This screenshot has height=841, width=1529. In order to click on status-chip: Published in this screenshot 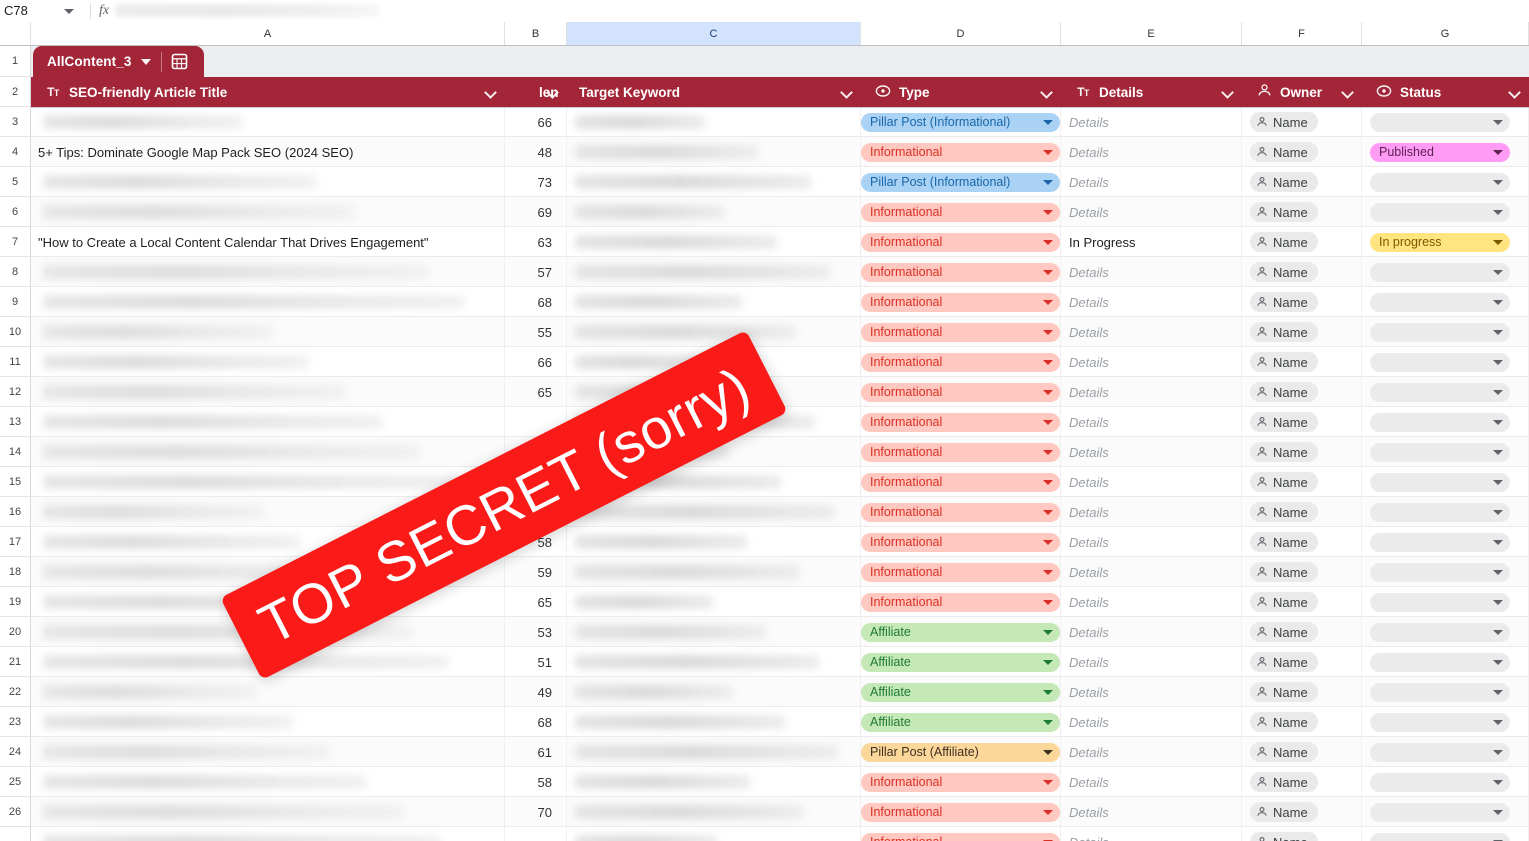, I will do `click(1440, 152)`.